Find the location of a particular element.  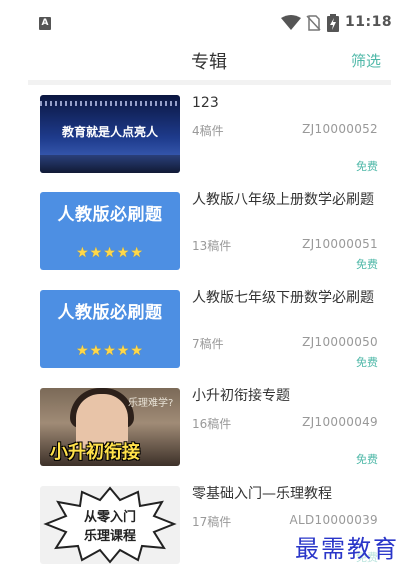

filter-button: 筛选 is located at coordinates (366, 60).